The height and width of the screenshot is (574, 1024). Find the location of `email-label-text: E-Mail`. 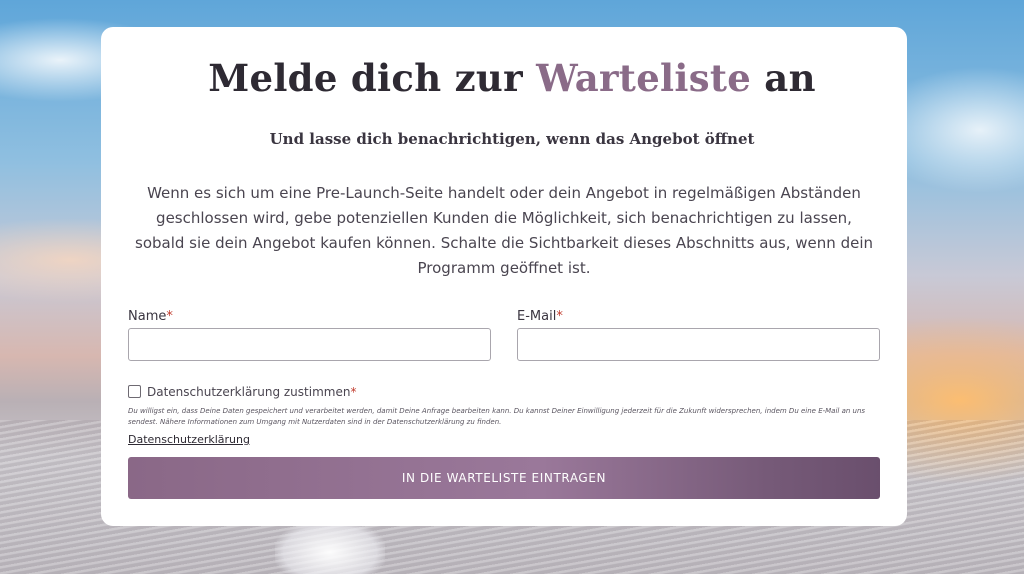

email-label-text: E-Mail is located at coordinates (537, 316).